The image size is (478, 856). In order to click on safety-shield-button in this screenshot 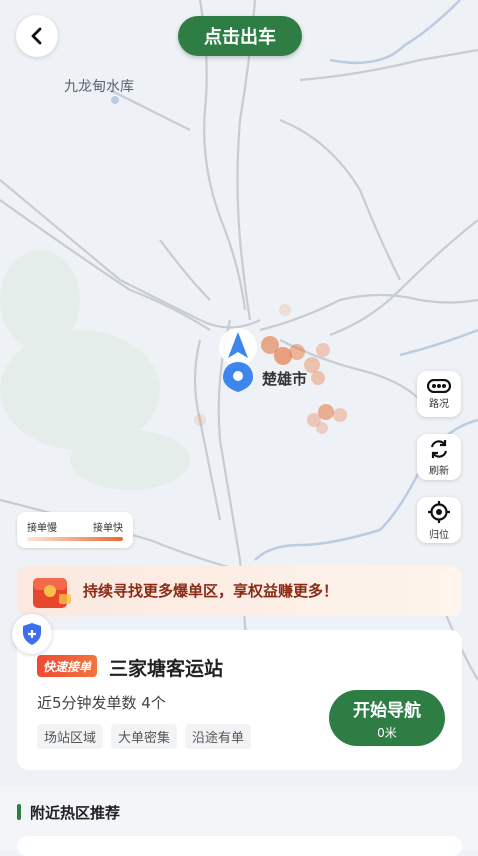, I will do `click(32, 634)`.